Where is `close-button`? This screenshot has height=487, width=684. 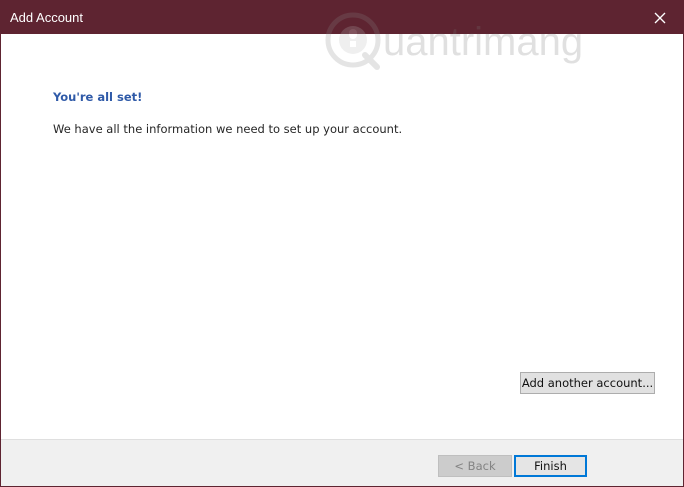 close-button is located at coordinates (660, 17).